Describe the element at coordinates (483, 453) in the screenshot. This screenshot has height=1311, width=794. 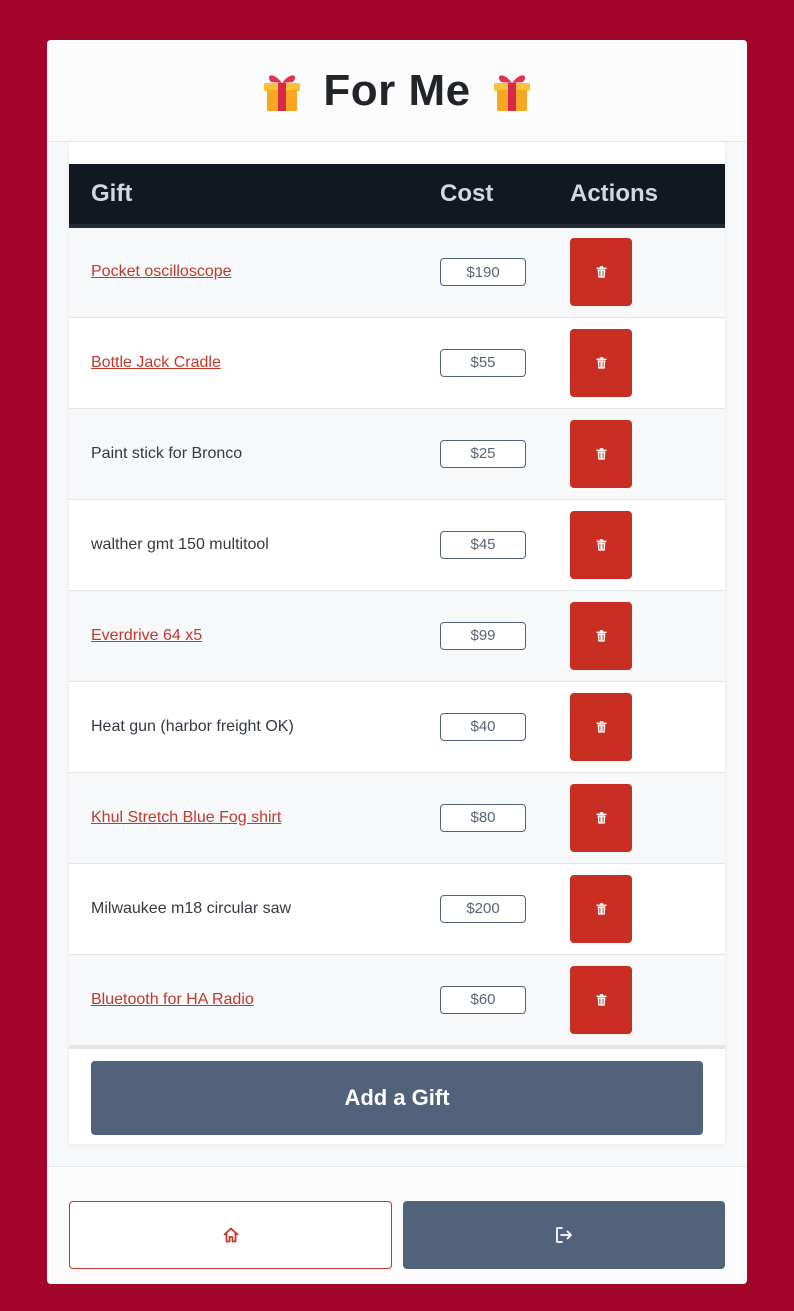
I see `gift-cost-input: $25` at that location.